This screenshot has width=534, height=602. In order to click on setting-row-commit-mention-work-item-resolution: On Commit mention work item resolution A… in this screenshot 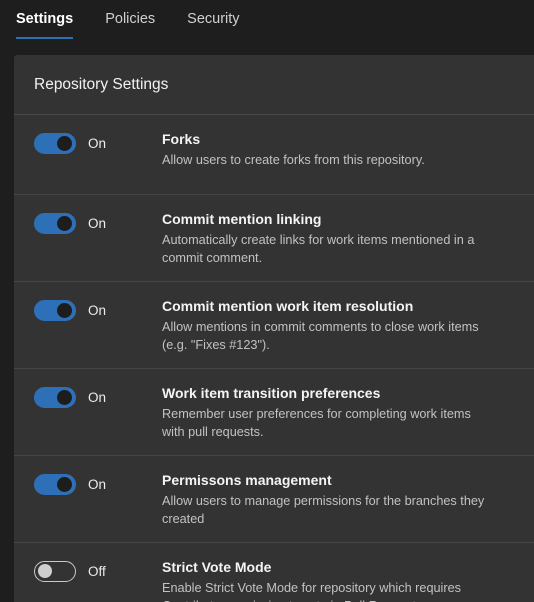, I will do `click(274, 325)`.